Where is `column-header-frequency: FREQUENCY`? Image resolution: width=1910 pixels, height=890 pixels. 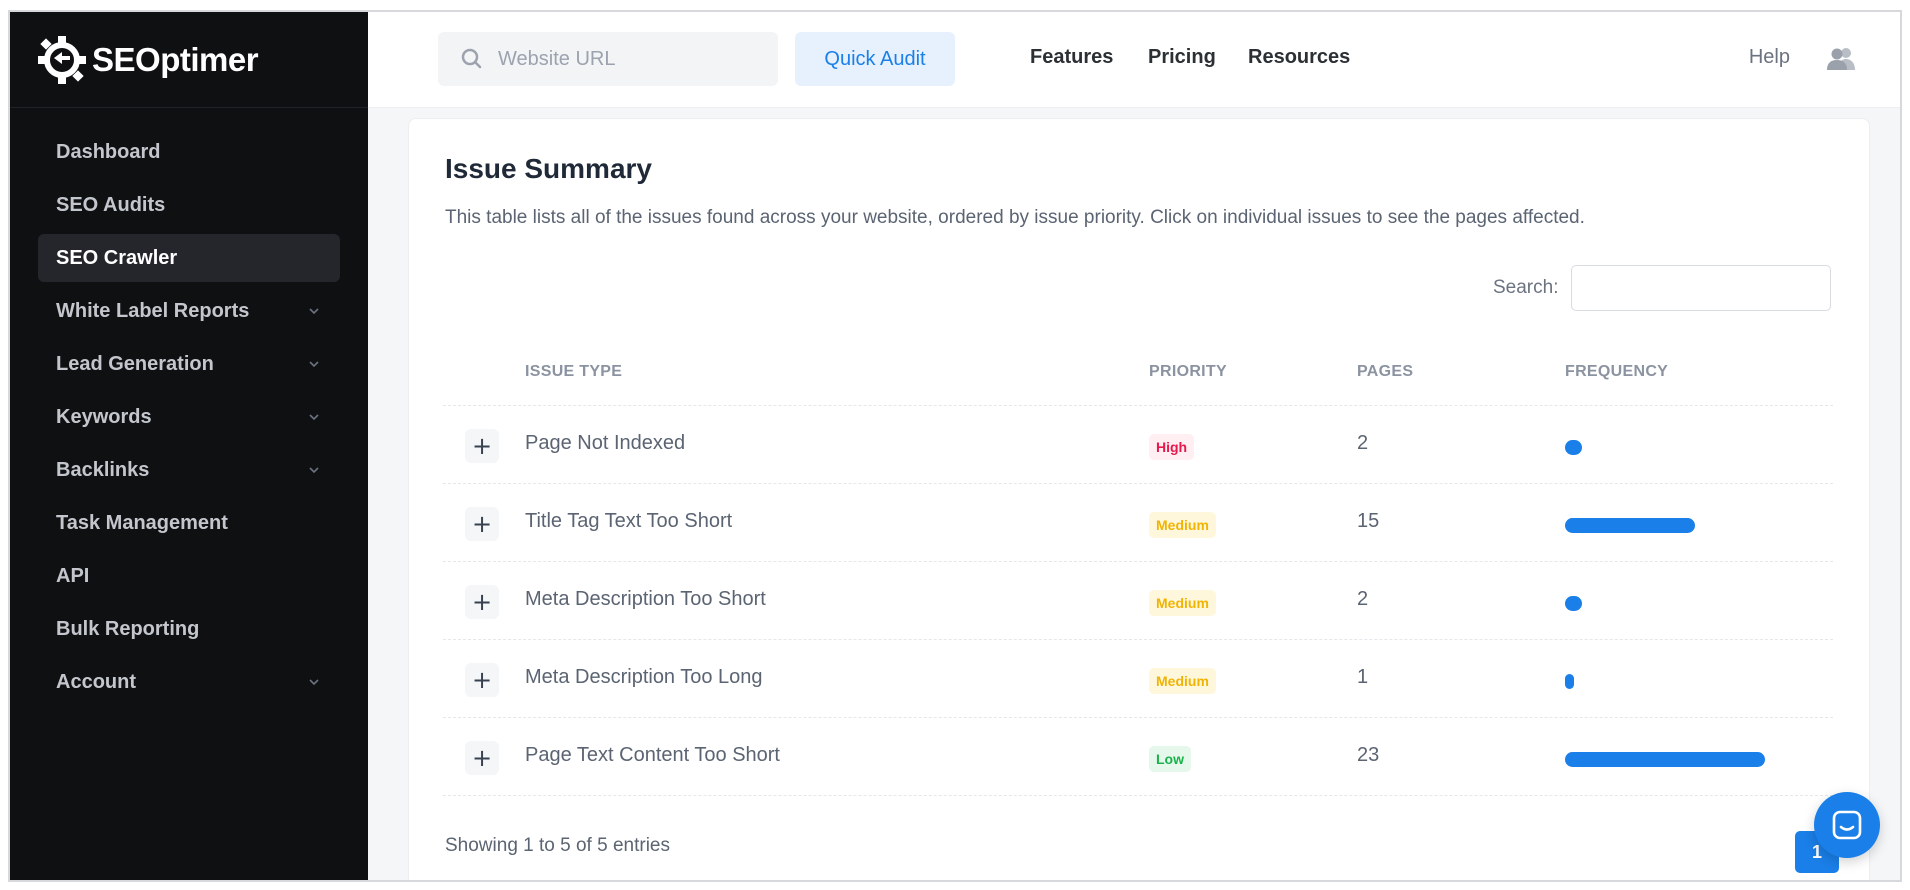 column-header-frequency: FREQUENCY is located at coordinates (1616, 372).